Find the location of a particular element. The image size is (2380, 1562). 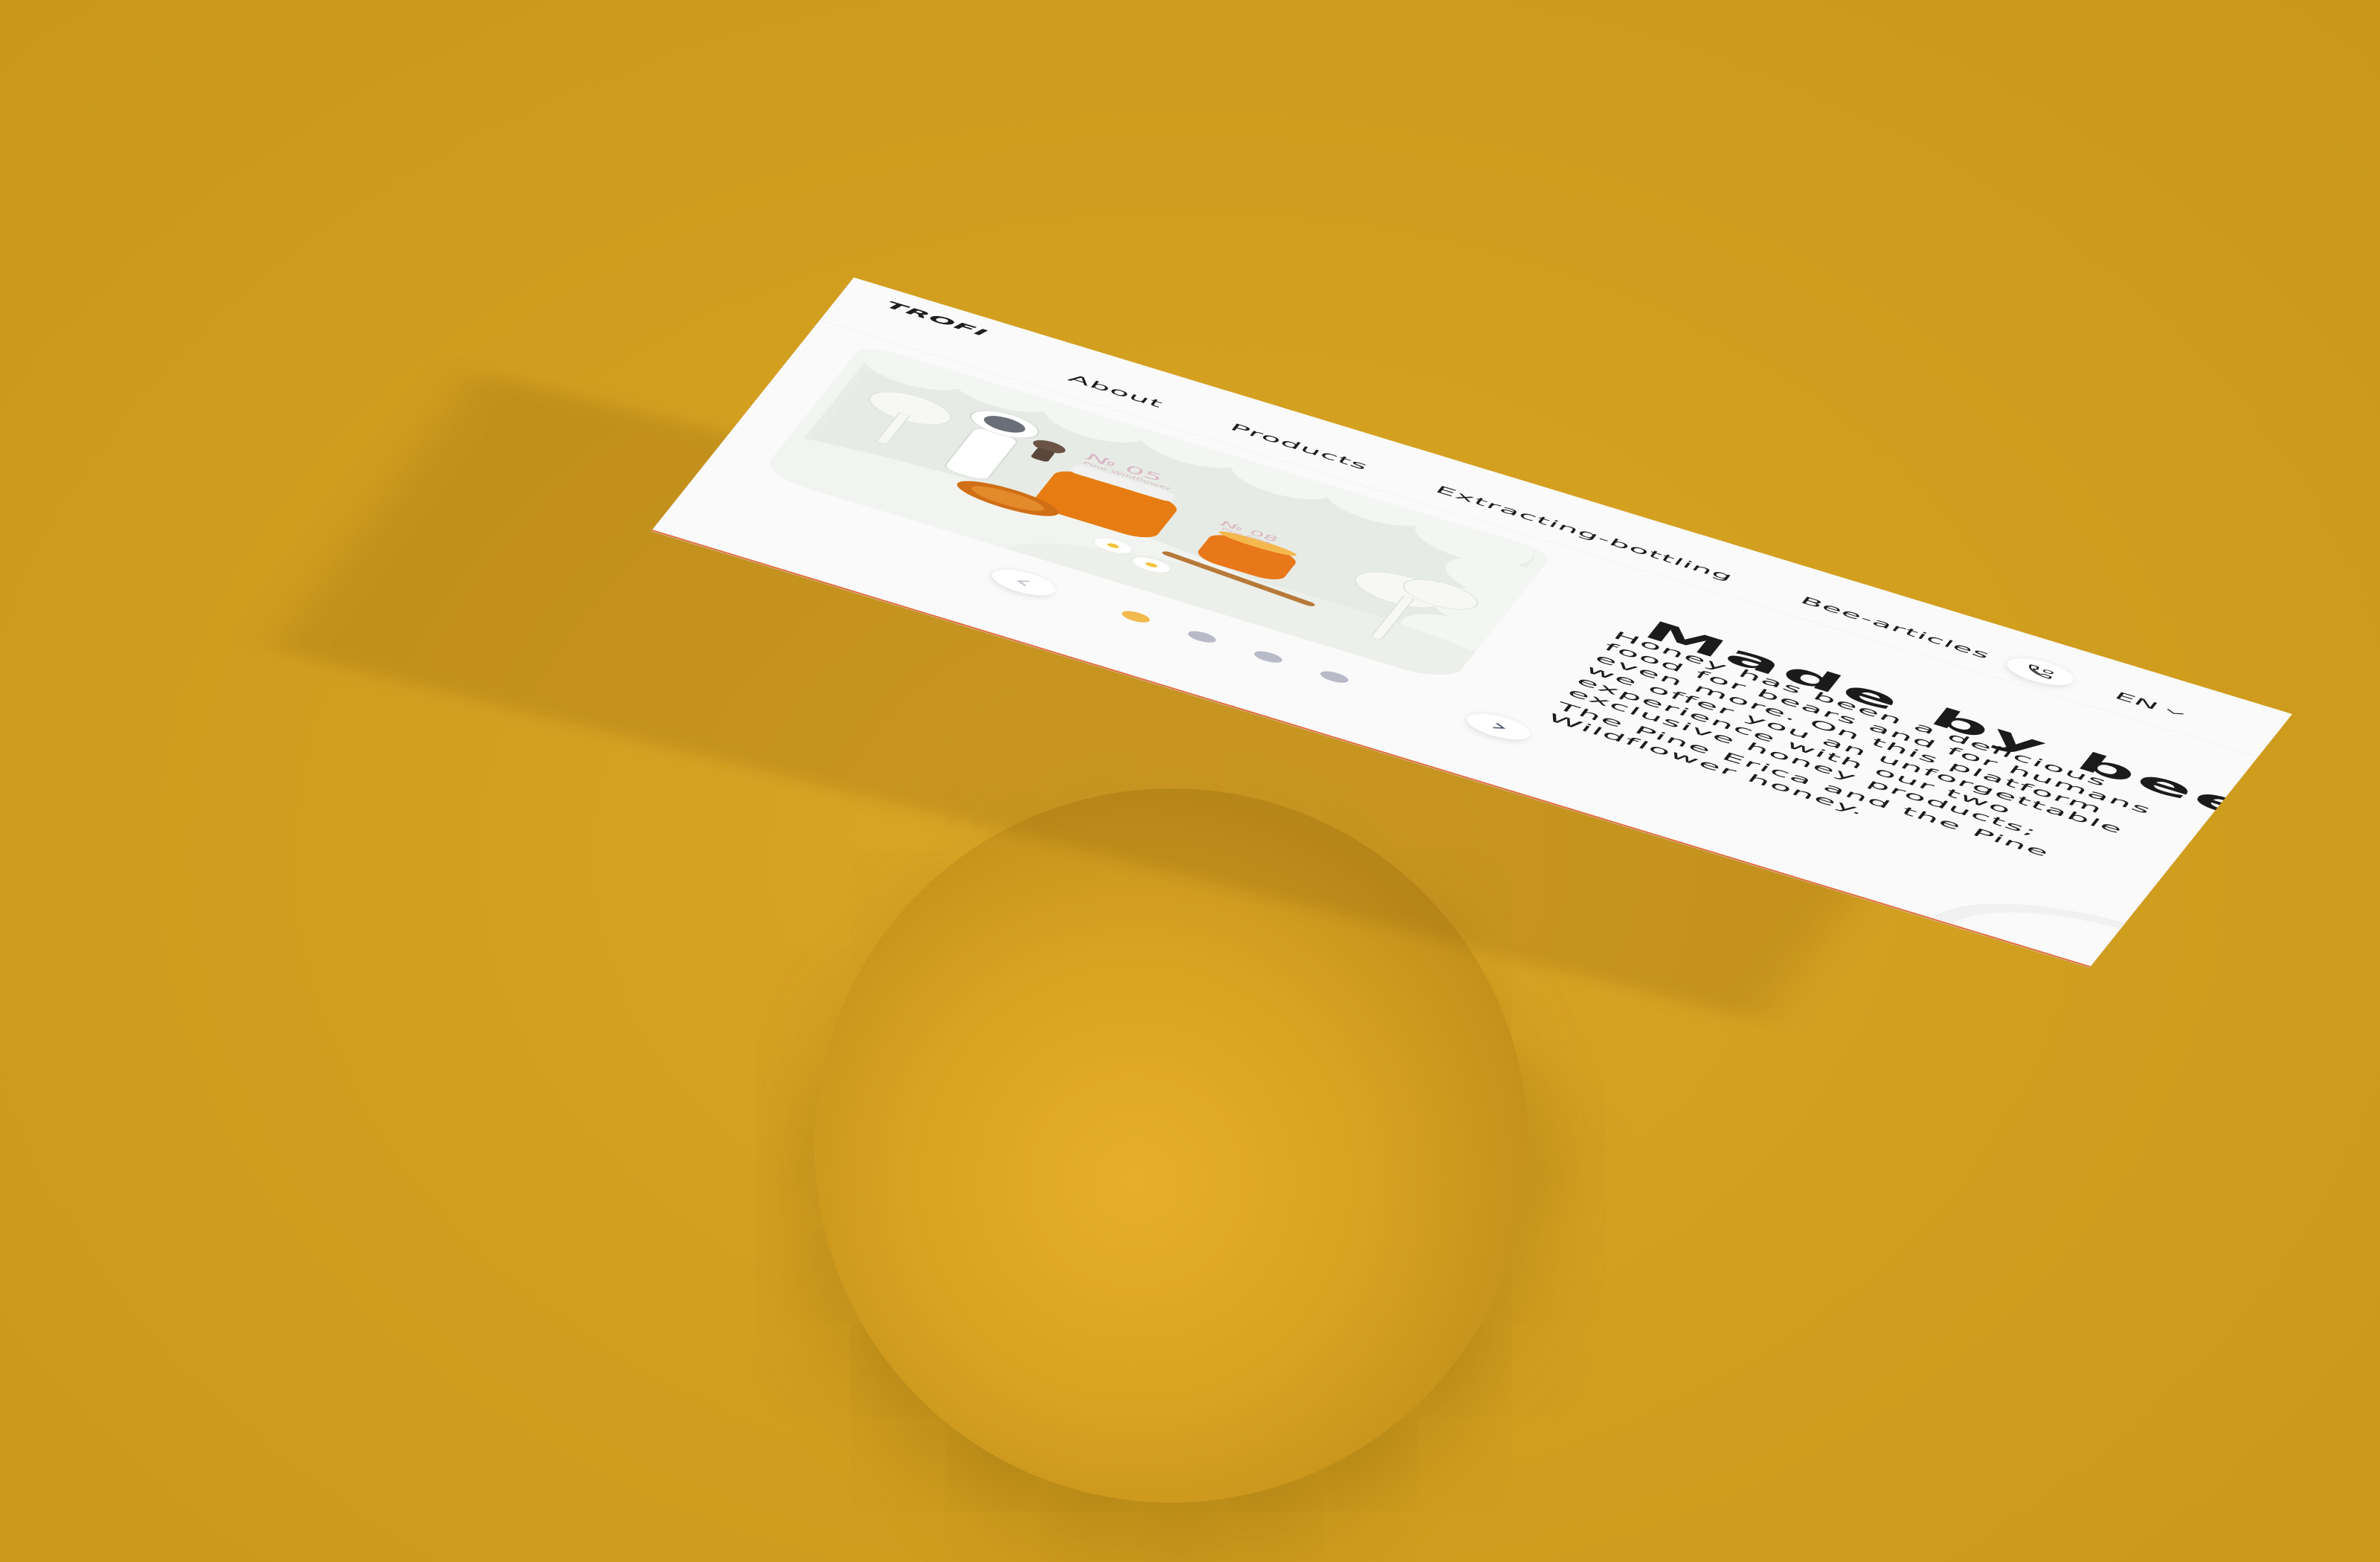

nav-item-bee-articles: Bee-articles is located at coordinates (1896, 627).